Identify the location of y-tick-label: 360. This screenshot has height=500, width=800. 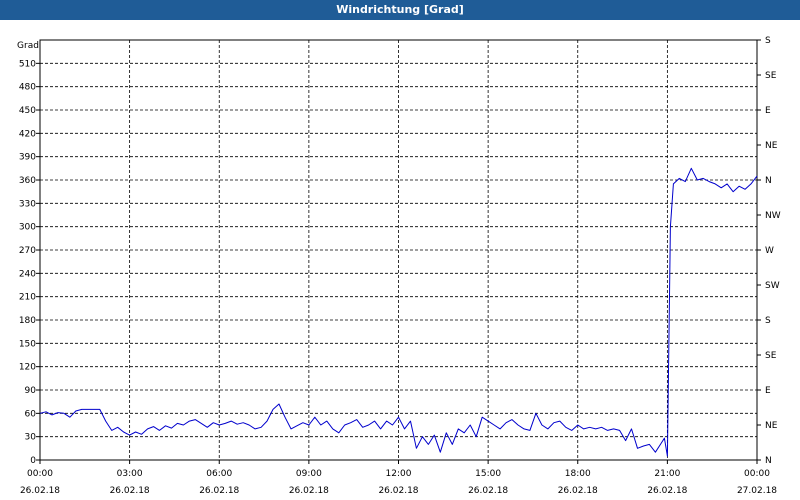
(27, 181).